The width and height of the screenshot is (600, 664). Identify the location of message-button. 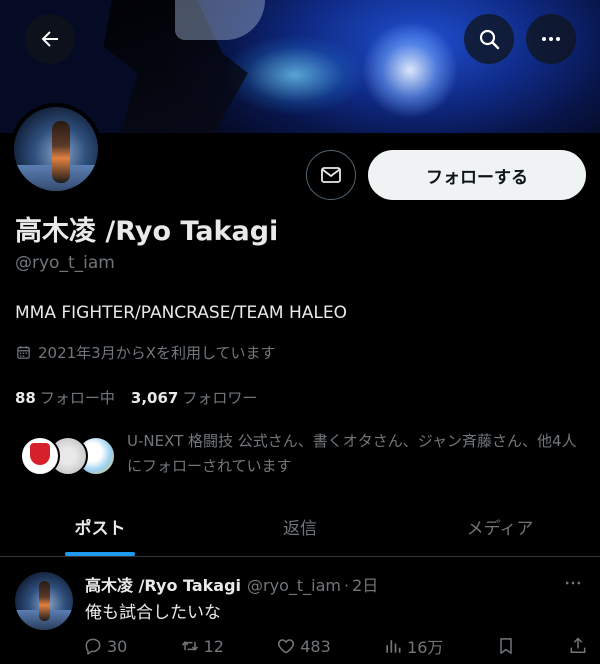
(331, 175).